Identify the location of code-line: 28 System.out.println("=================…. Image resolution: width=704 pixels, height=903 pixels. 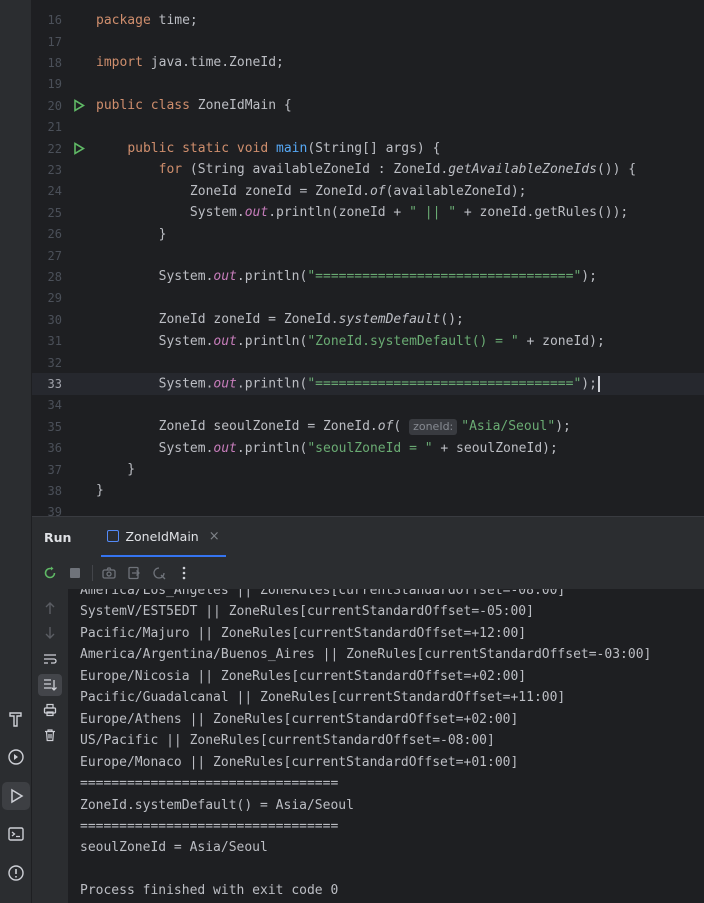
(368, 276).